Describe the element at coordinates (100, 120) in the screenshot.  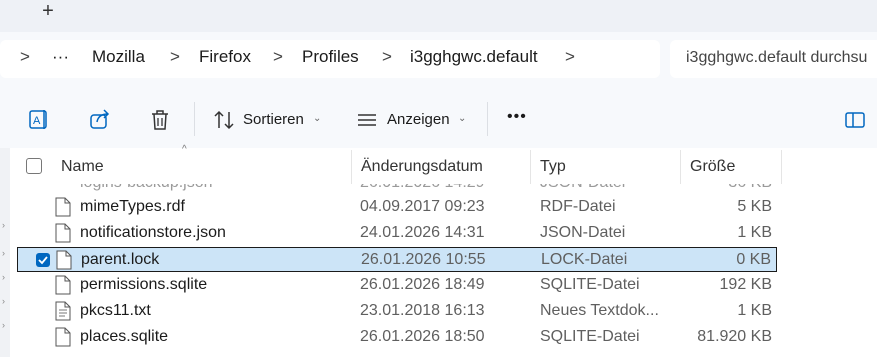
I see `share-icon` at that location.